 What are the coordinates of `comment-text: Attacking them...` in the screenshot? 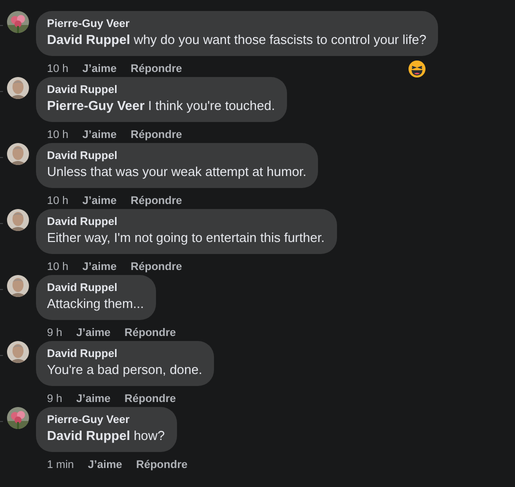 It's located at (95, 303).